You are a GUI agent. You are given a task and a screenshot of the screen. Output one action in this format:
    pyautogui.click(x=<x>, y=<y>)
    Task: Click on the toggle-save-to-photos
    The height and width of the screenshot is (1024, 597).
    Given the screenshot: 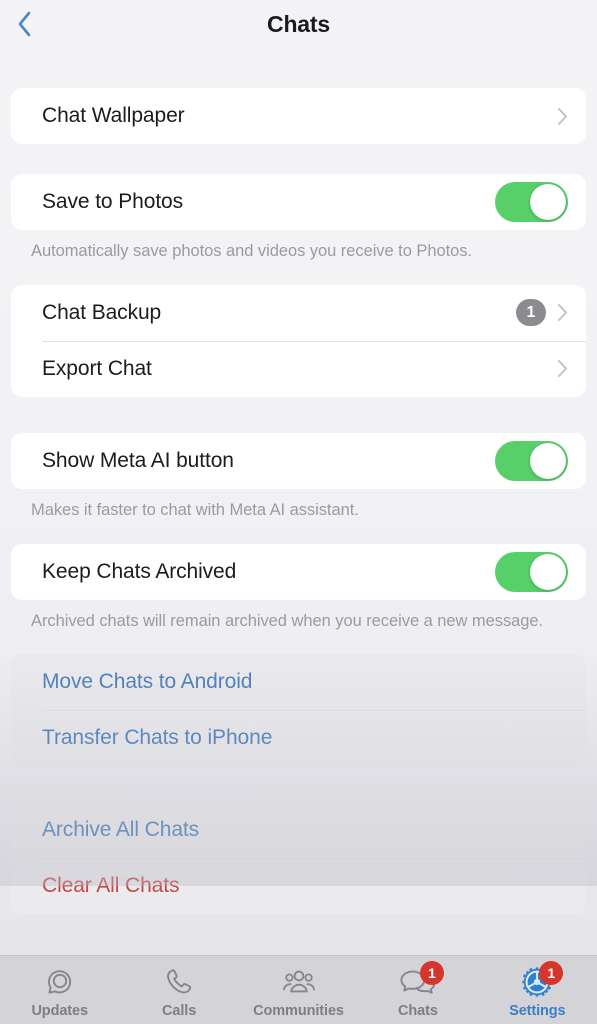 What is the action you would take?
    pyautogui.click(x=531, y=202)
    